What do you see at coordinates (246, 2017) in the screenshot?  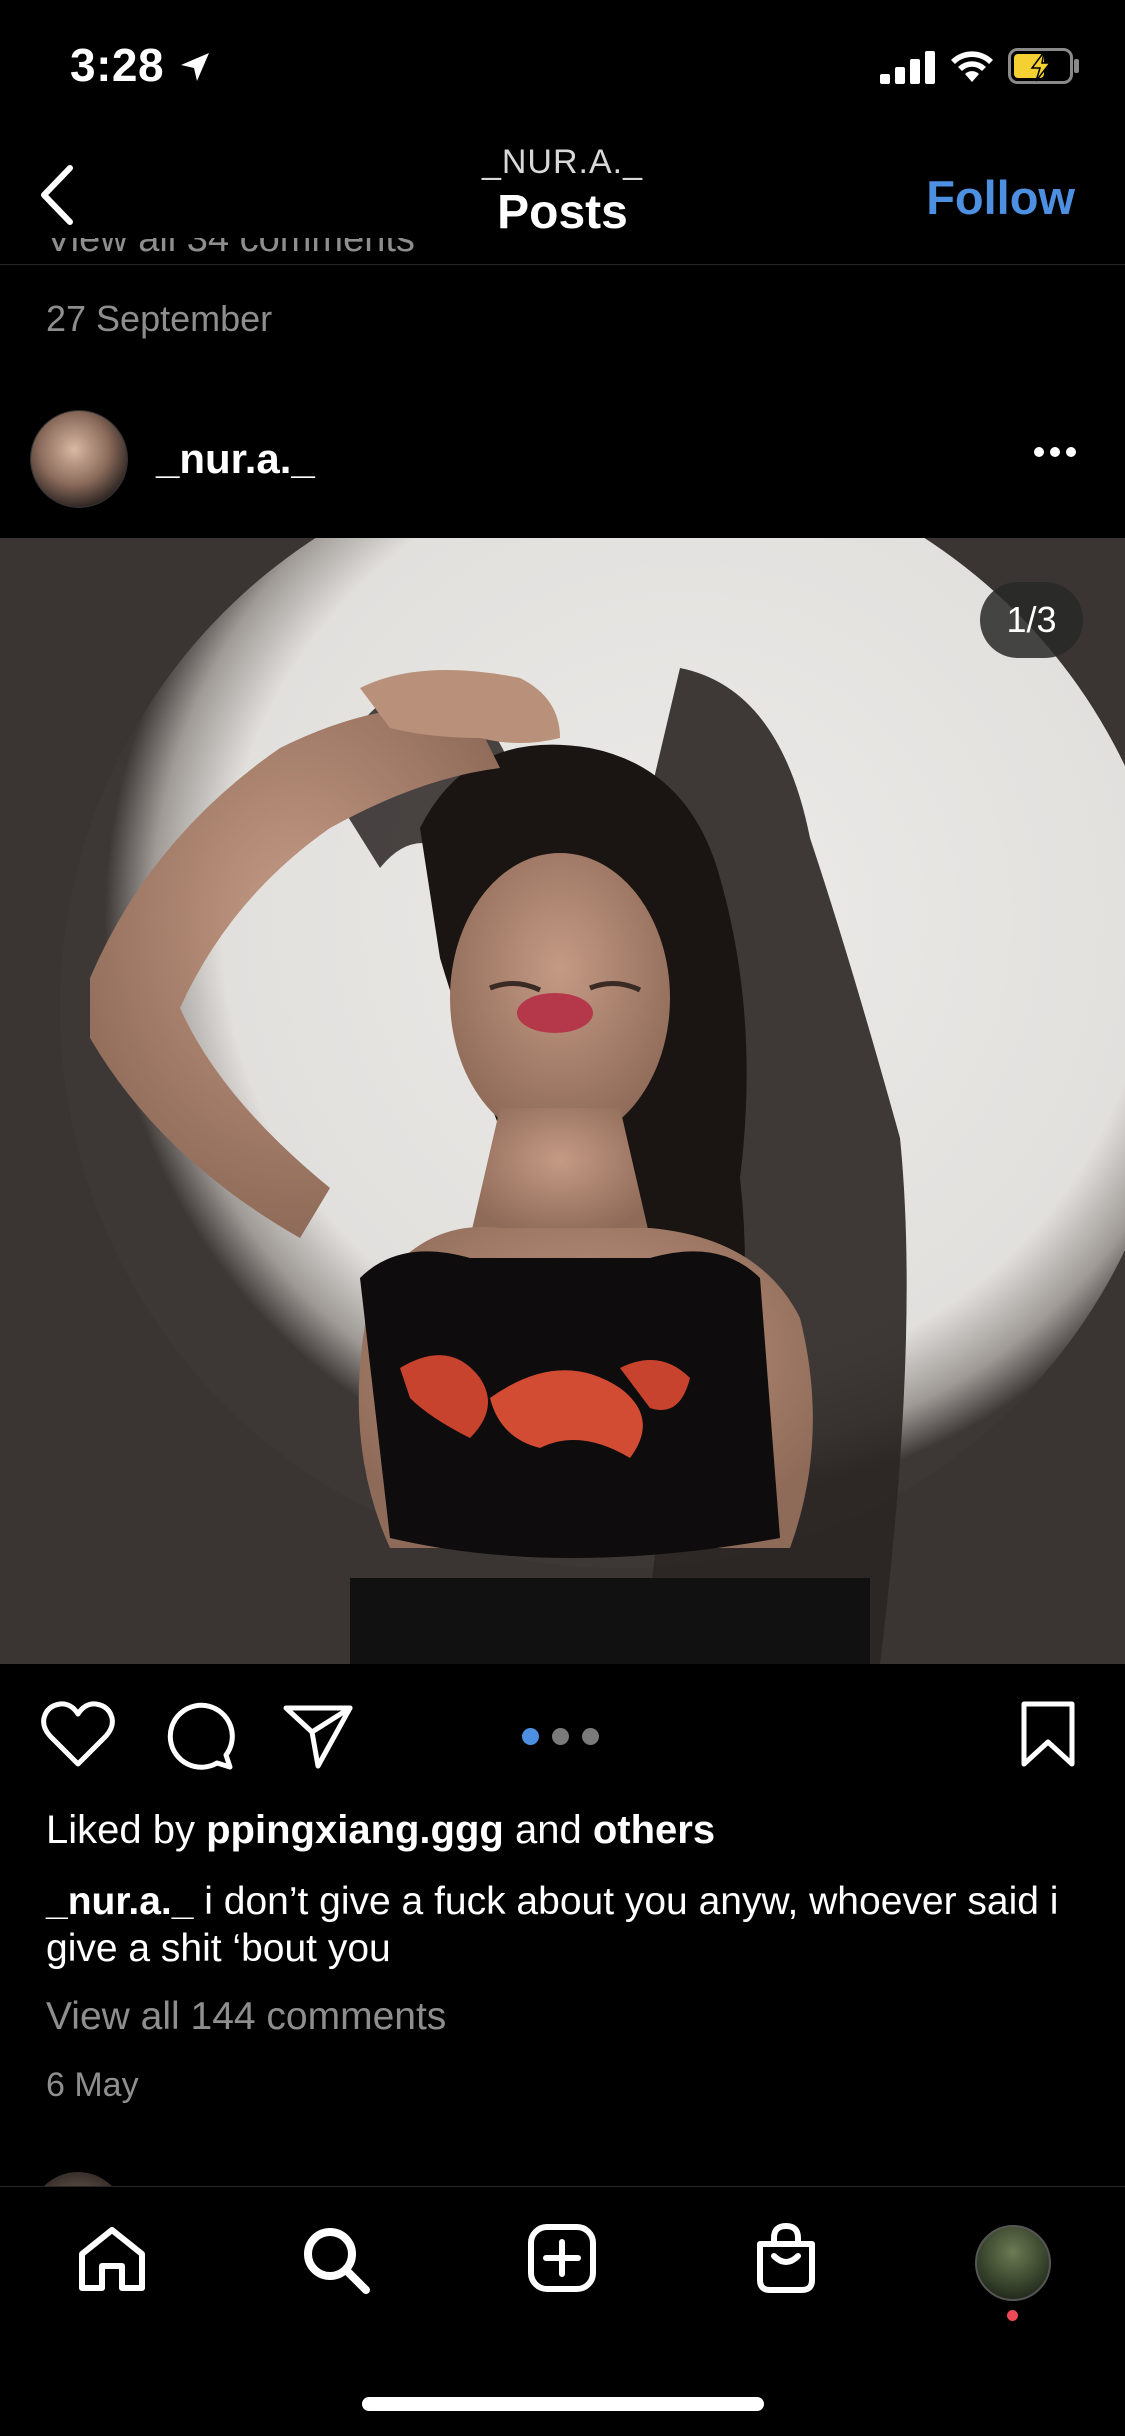 I see `view-all-comments-link: View all 144 comments` at bounding box center [246, 2017].